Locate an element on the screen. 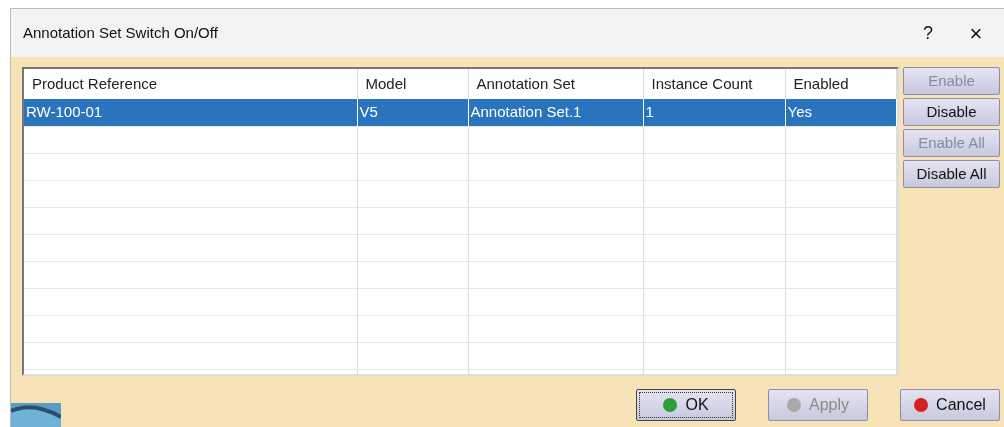  column-header: Annotation Set is located at coordinates (525, 83).